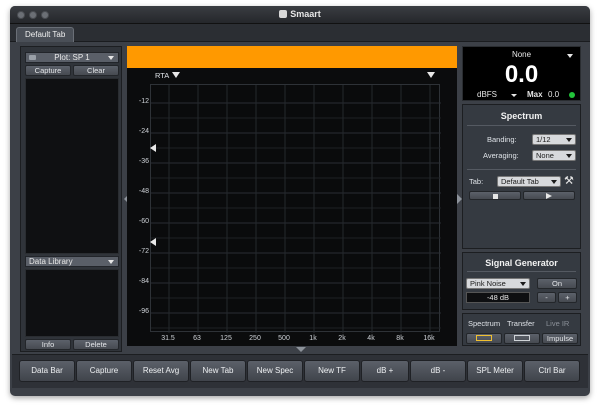 Image resolution: width=600 pixels, height=407 pixels. Describe the element at coordinates (495, 371) in the screenshot. I see `spl-meter-button: SPL Meter` at that location.